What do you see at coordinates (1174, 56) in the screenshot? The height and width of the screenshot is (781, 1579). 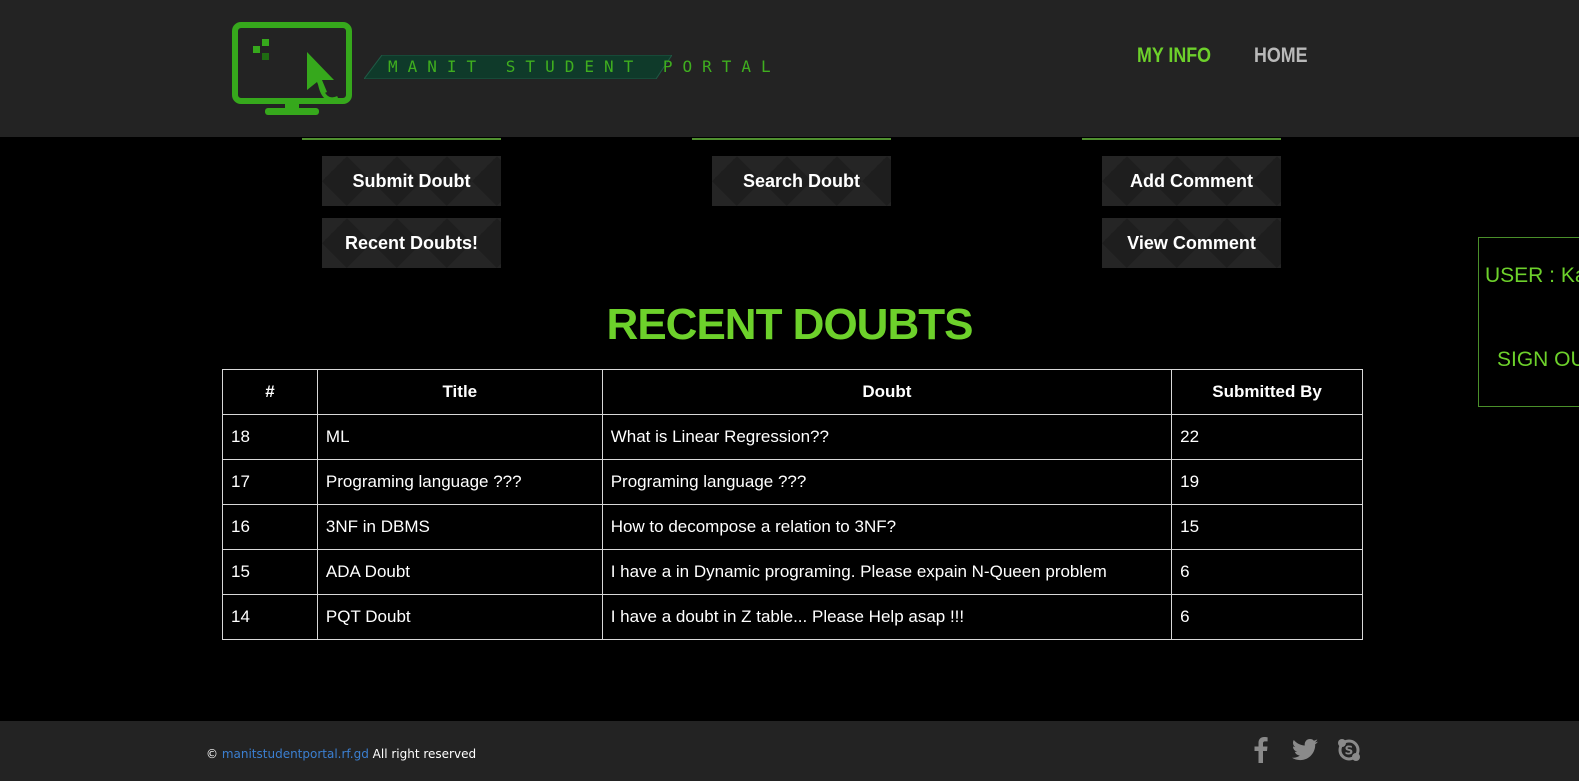 I see `nav-my-info: MY INFO` at bounding box center [1174, 56].